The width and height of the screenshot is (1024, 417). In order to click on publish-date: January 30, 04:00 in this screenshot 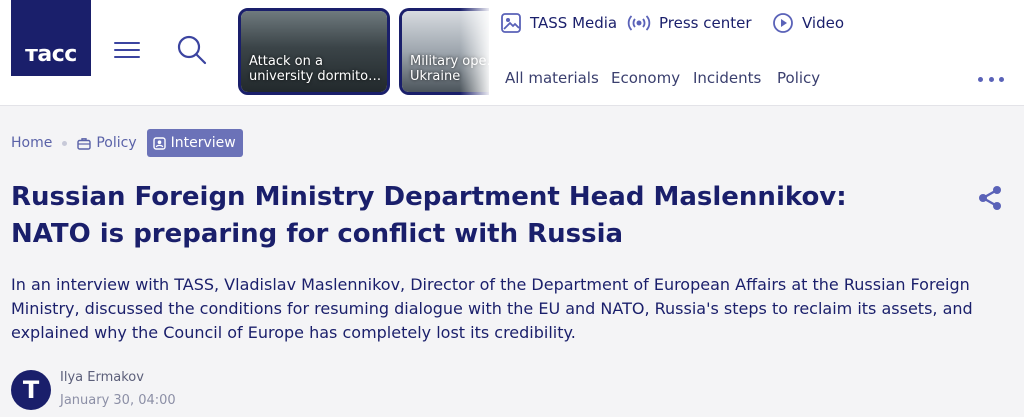, I will do `click(118, 400)`.